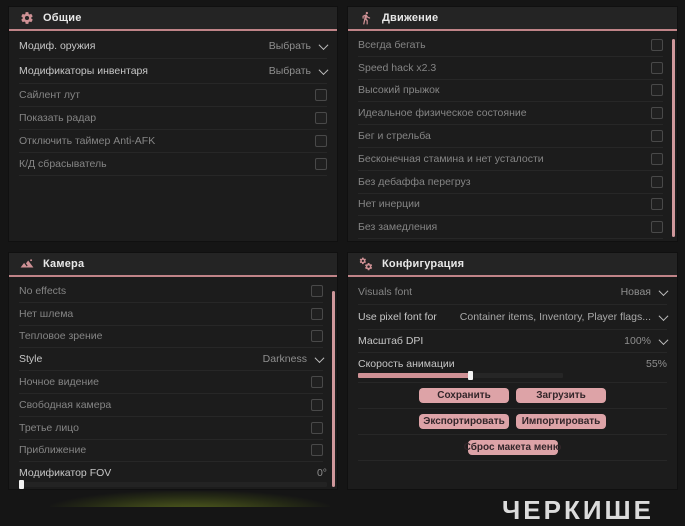 The width and height of the screenshot is (685, 526). I want to click on row-label: Speed hack x2.3, so click(397, 67).